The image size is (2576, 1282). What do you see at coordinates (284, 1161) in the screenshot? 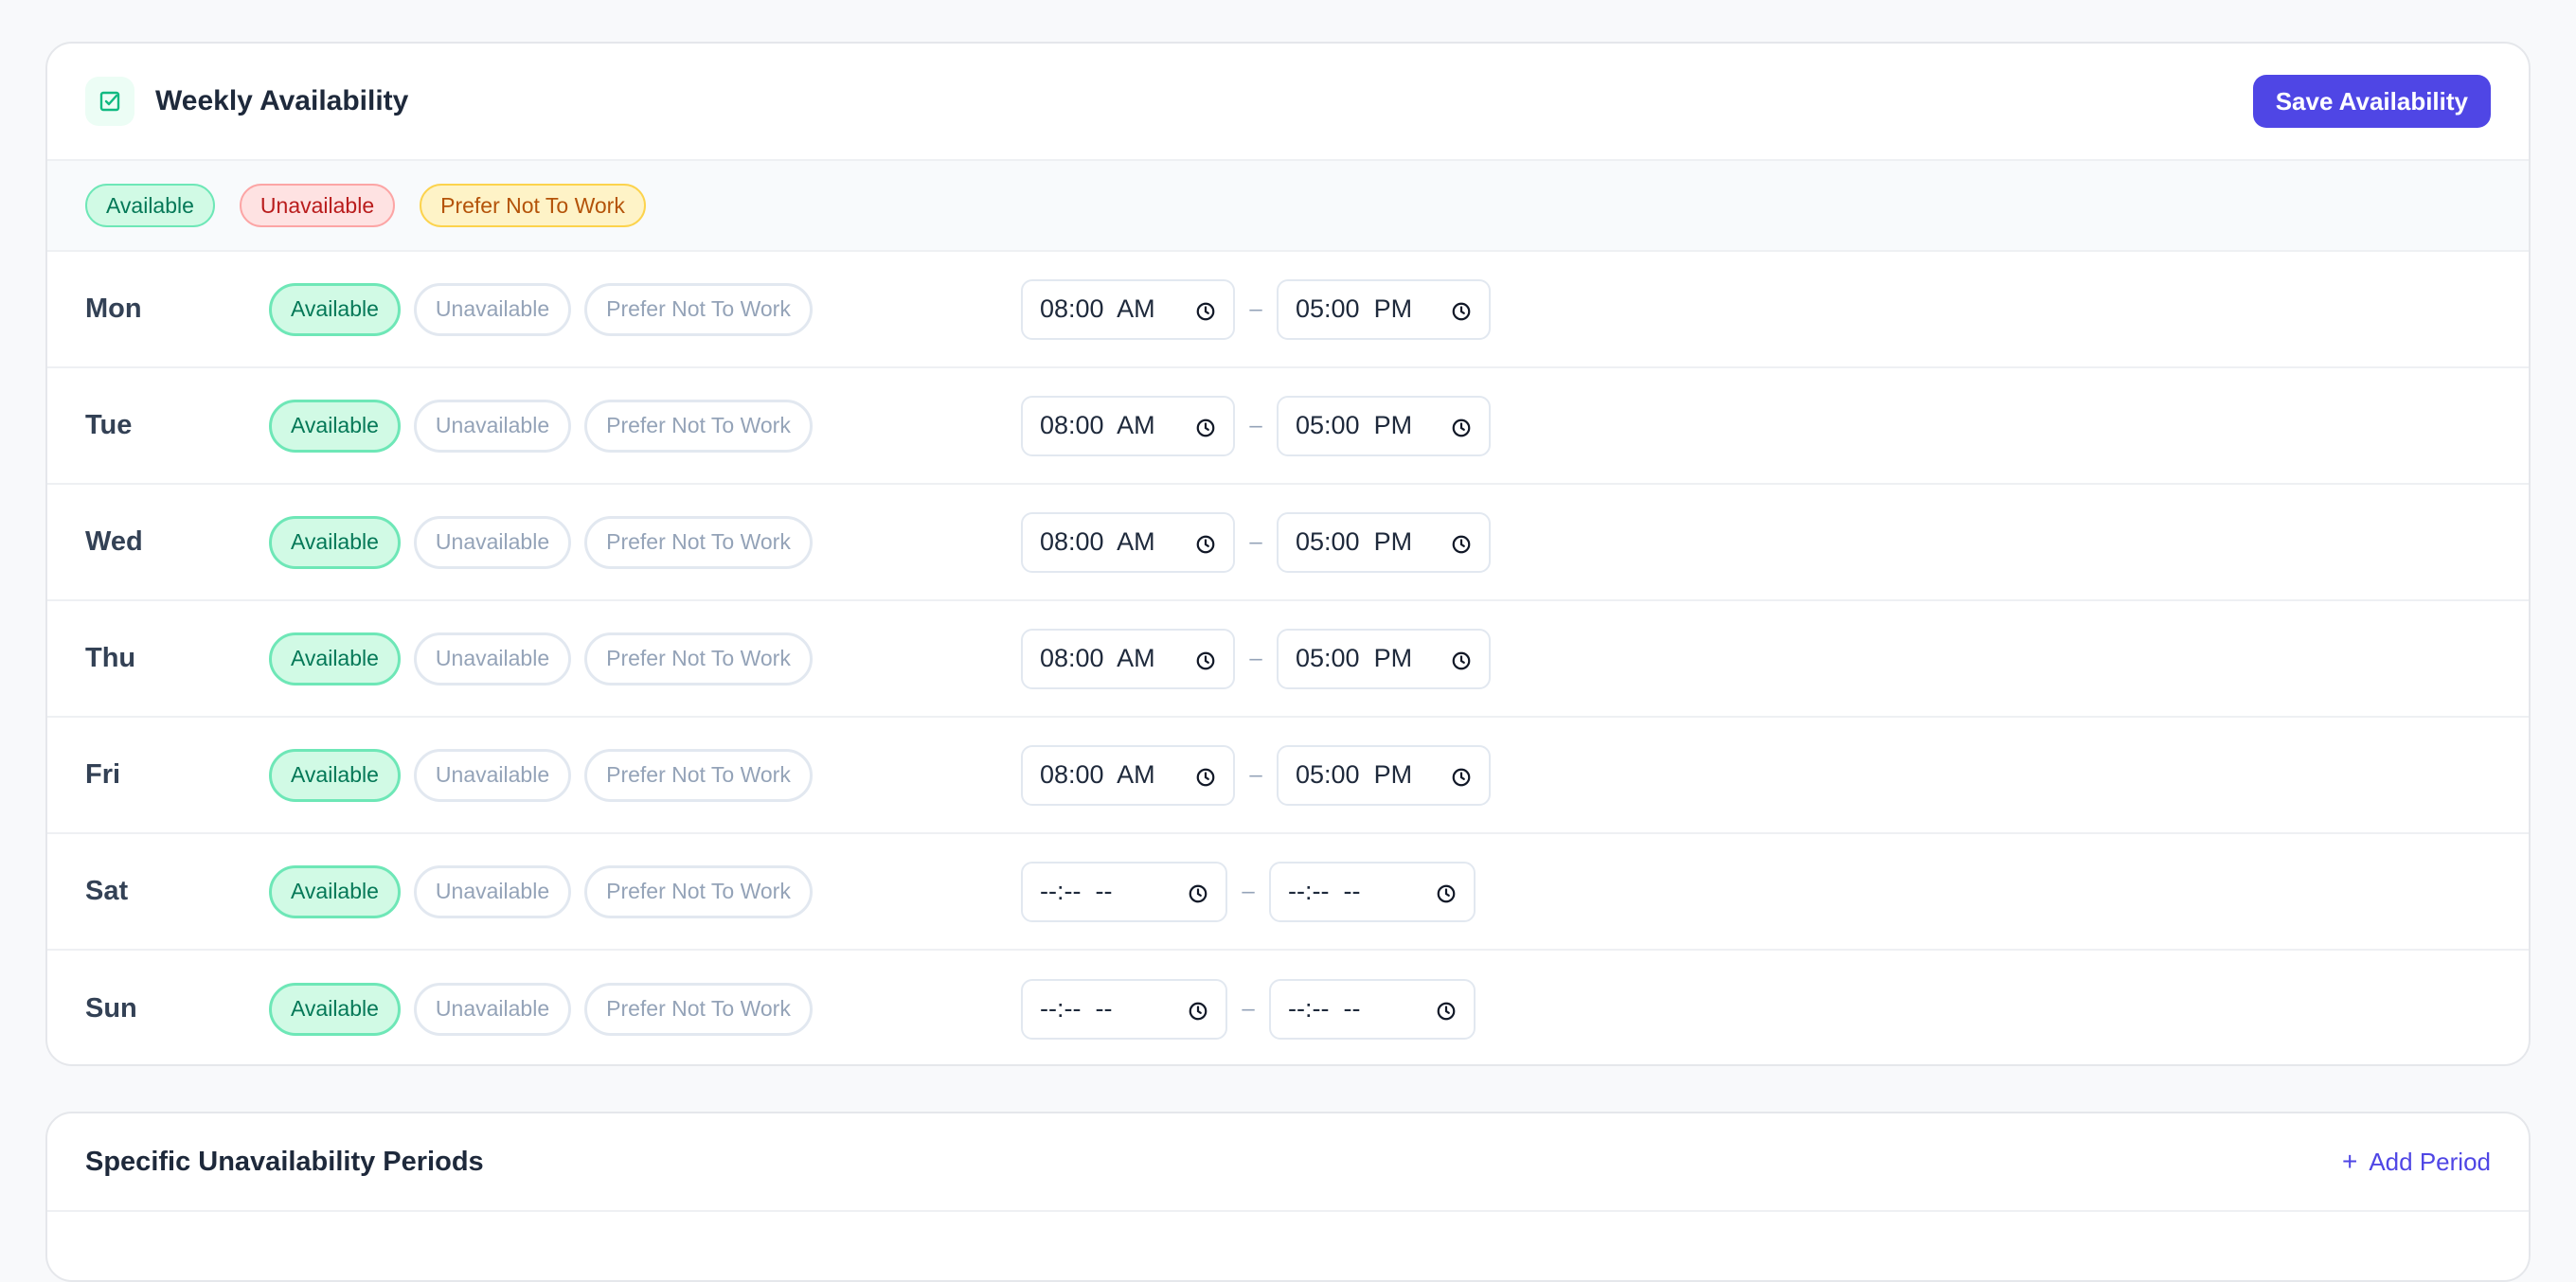
I see `periods-title: Specific Unavailability Periods` at bounding box center [284, 1161].